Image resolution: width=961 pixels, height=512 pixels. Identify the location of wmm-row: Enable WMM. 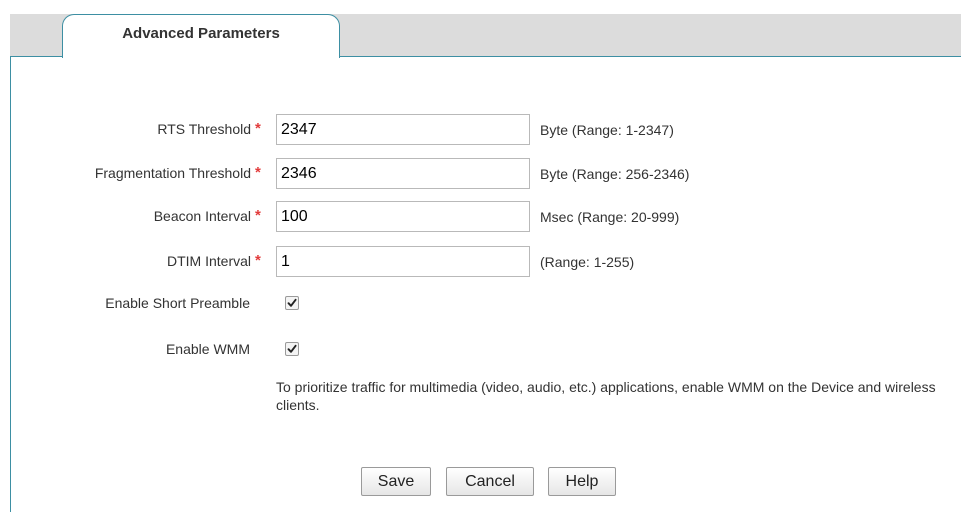
(480, 350).